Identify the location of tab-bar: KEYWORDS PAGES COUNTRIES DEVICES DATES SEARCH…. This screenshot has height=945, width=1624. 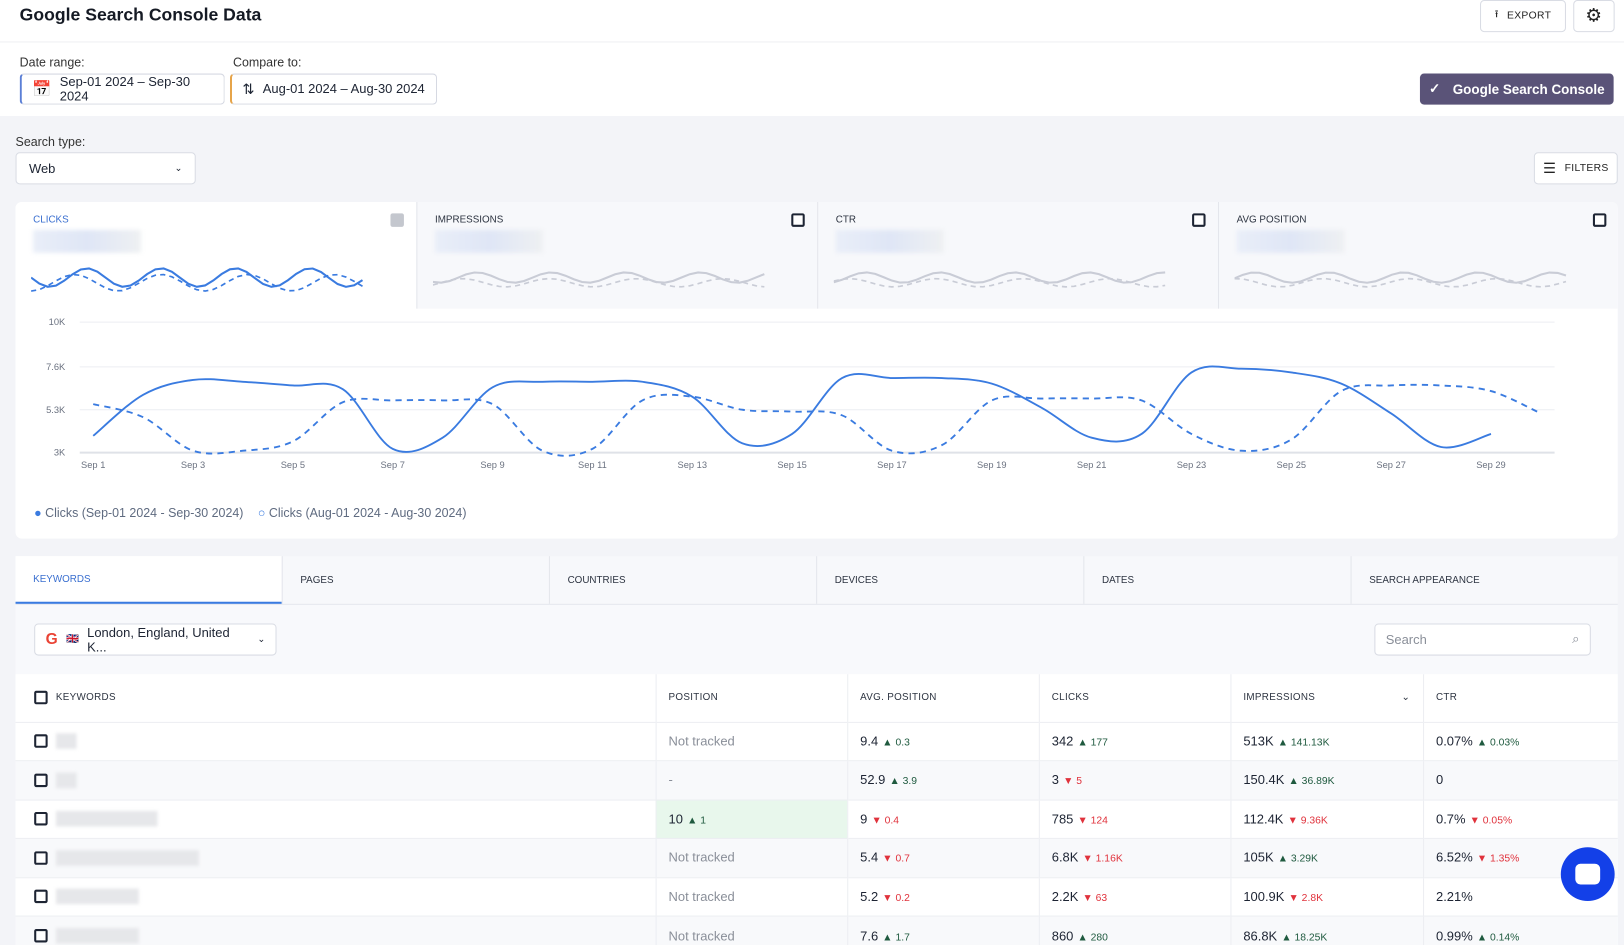
(816, 580).